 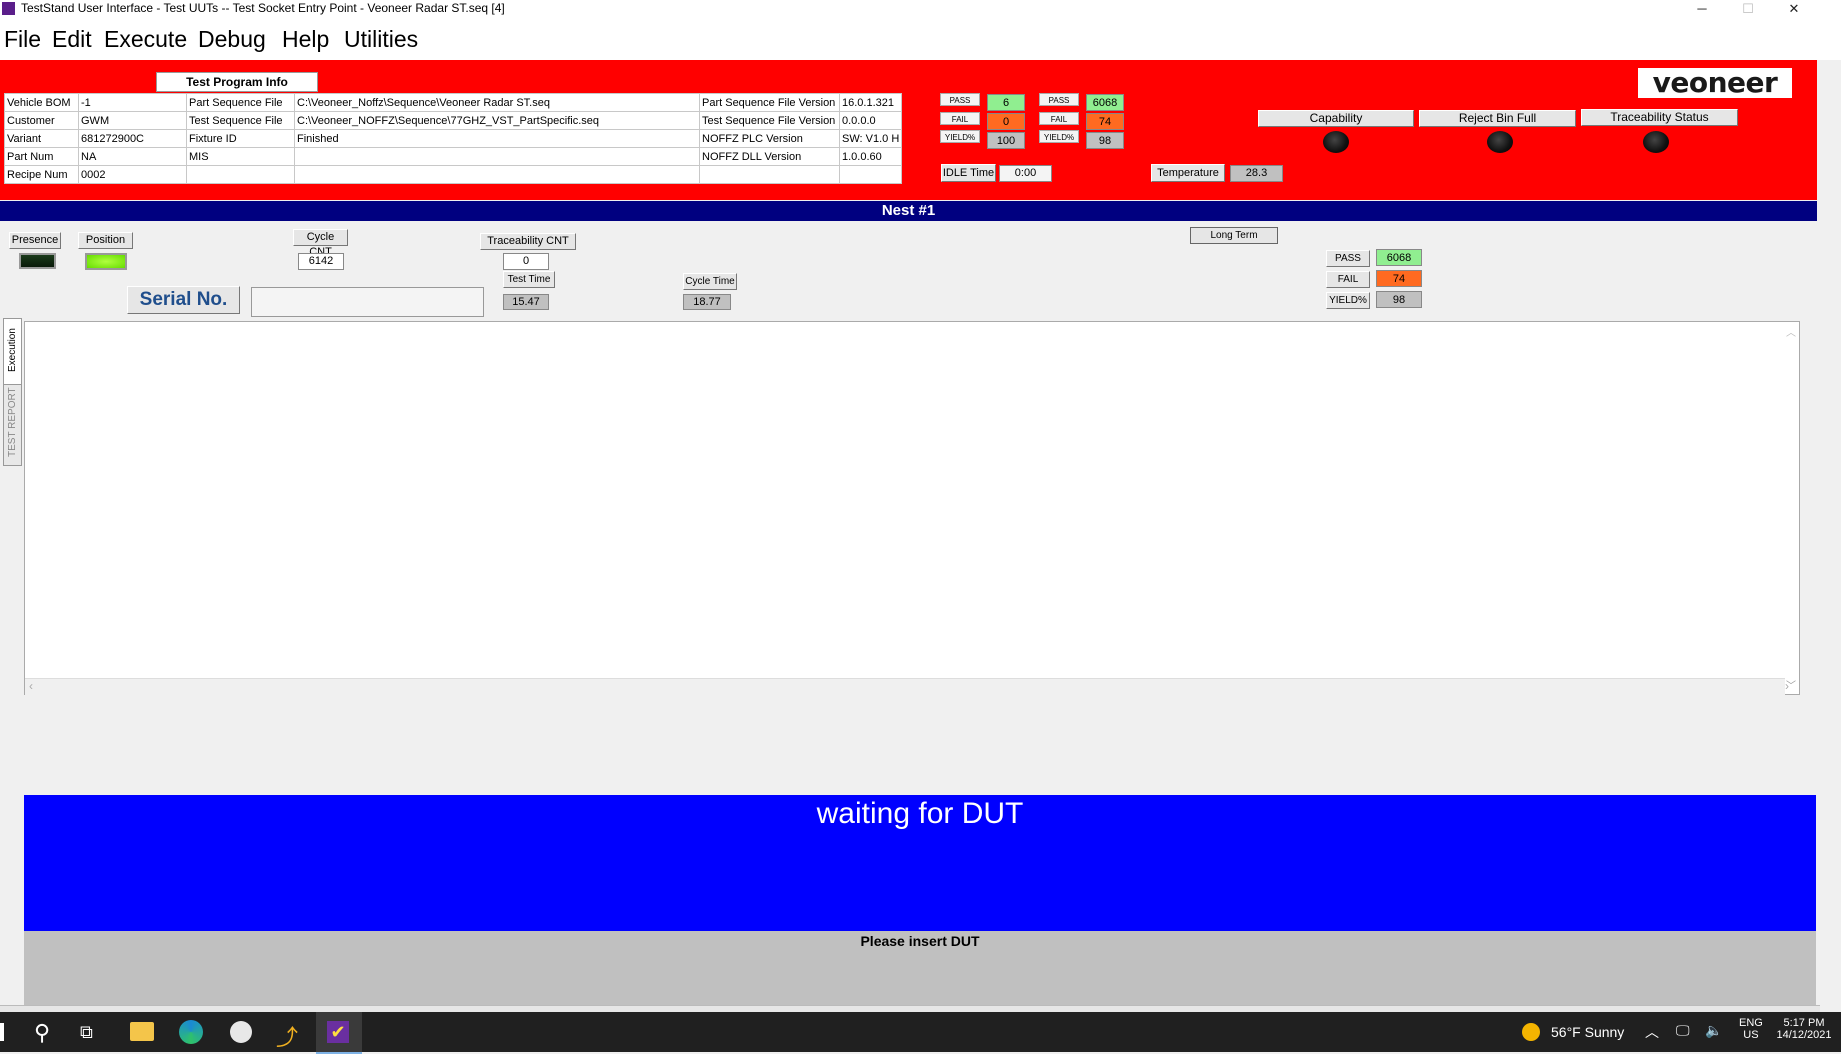 What do you see at coordinates (106, 261) in the screenshot?
I see `position-indicator` at bounding box center [106, 261].